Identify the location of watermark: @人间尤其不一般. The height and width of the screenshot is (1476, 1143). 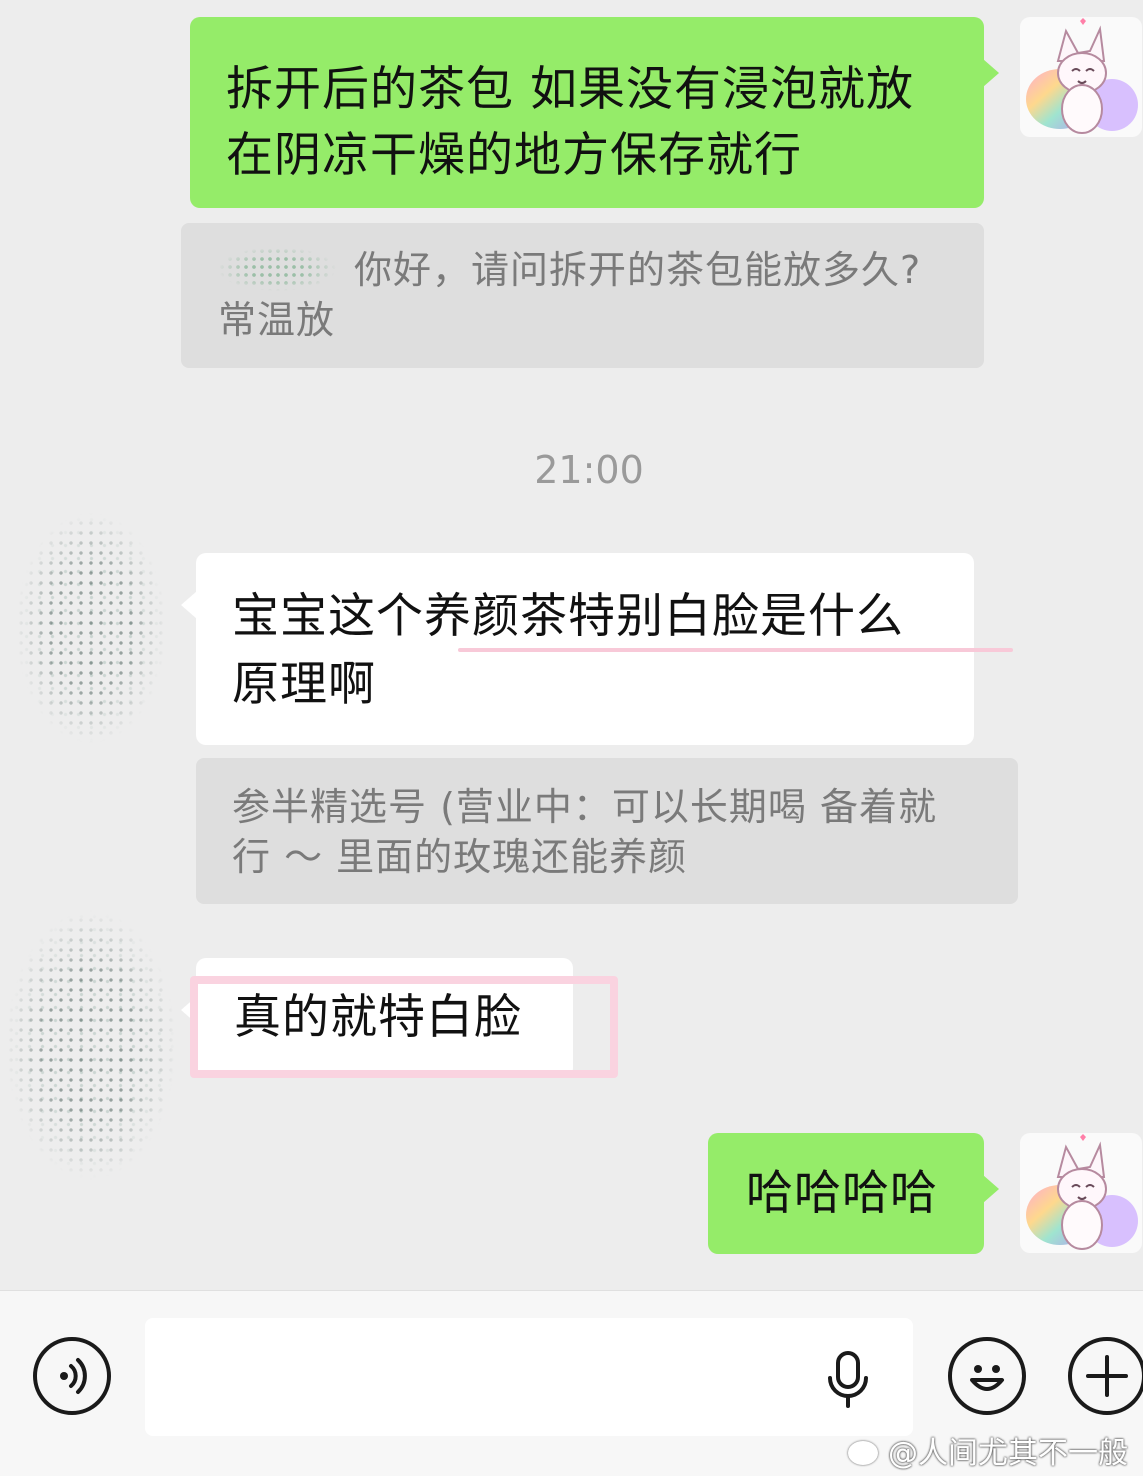
(988, 1450).